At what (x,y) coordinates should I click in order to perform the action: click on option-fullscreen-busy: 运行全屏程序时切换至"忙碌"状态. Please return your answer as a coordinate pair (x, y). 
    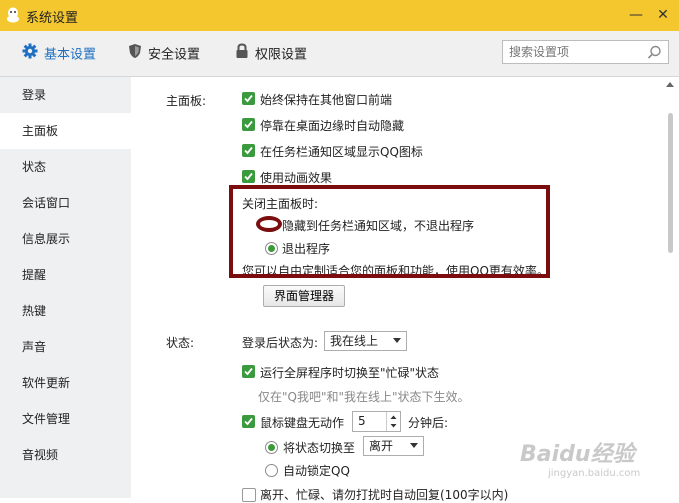
    Looking at the image, I should click on (350, 373).